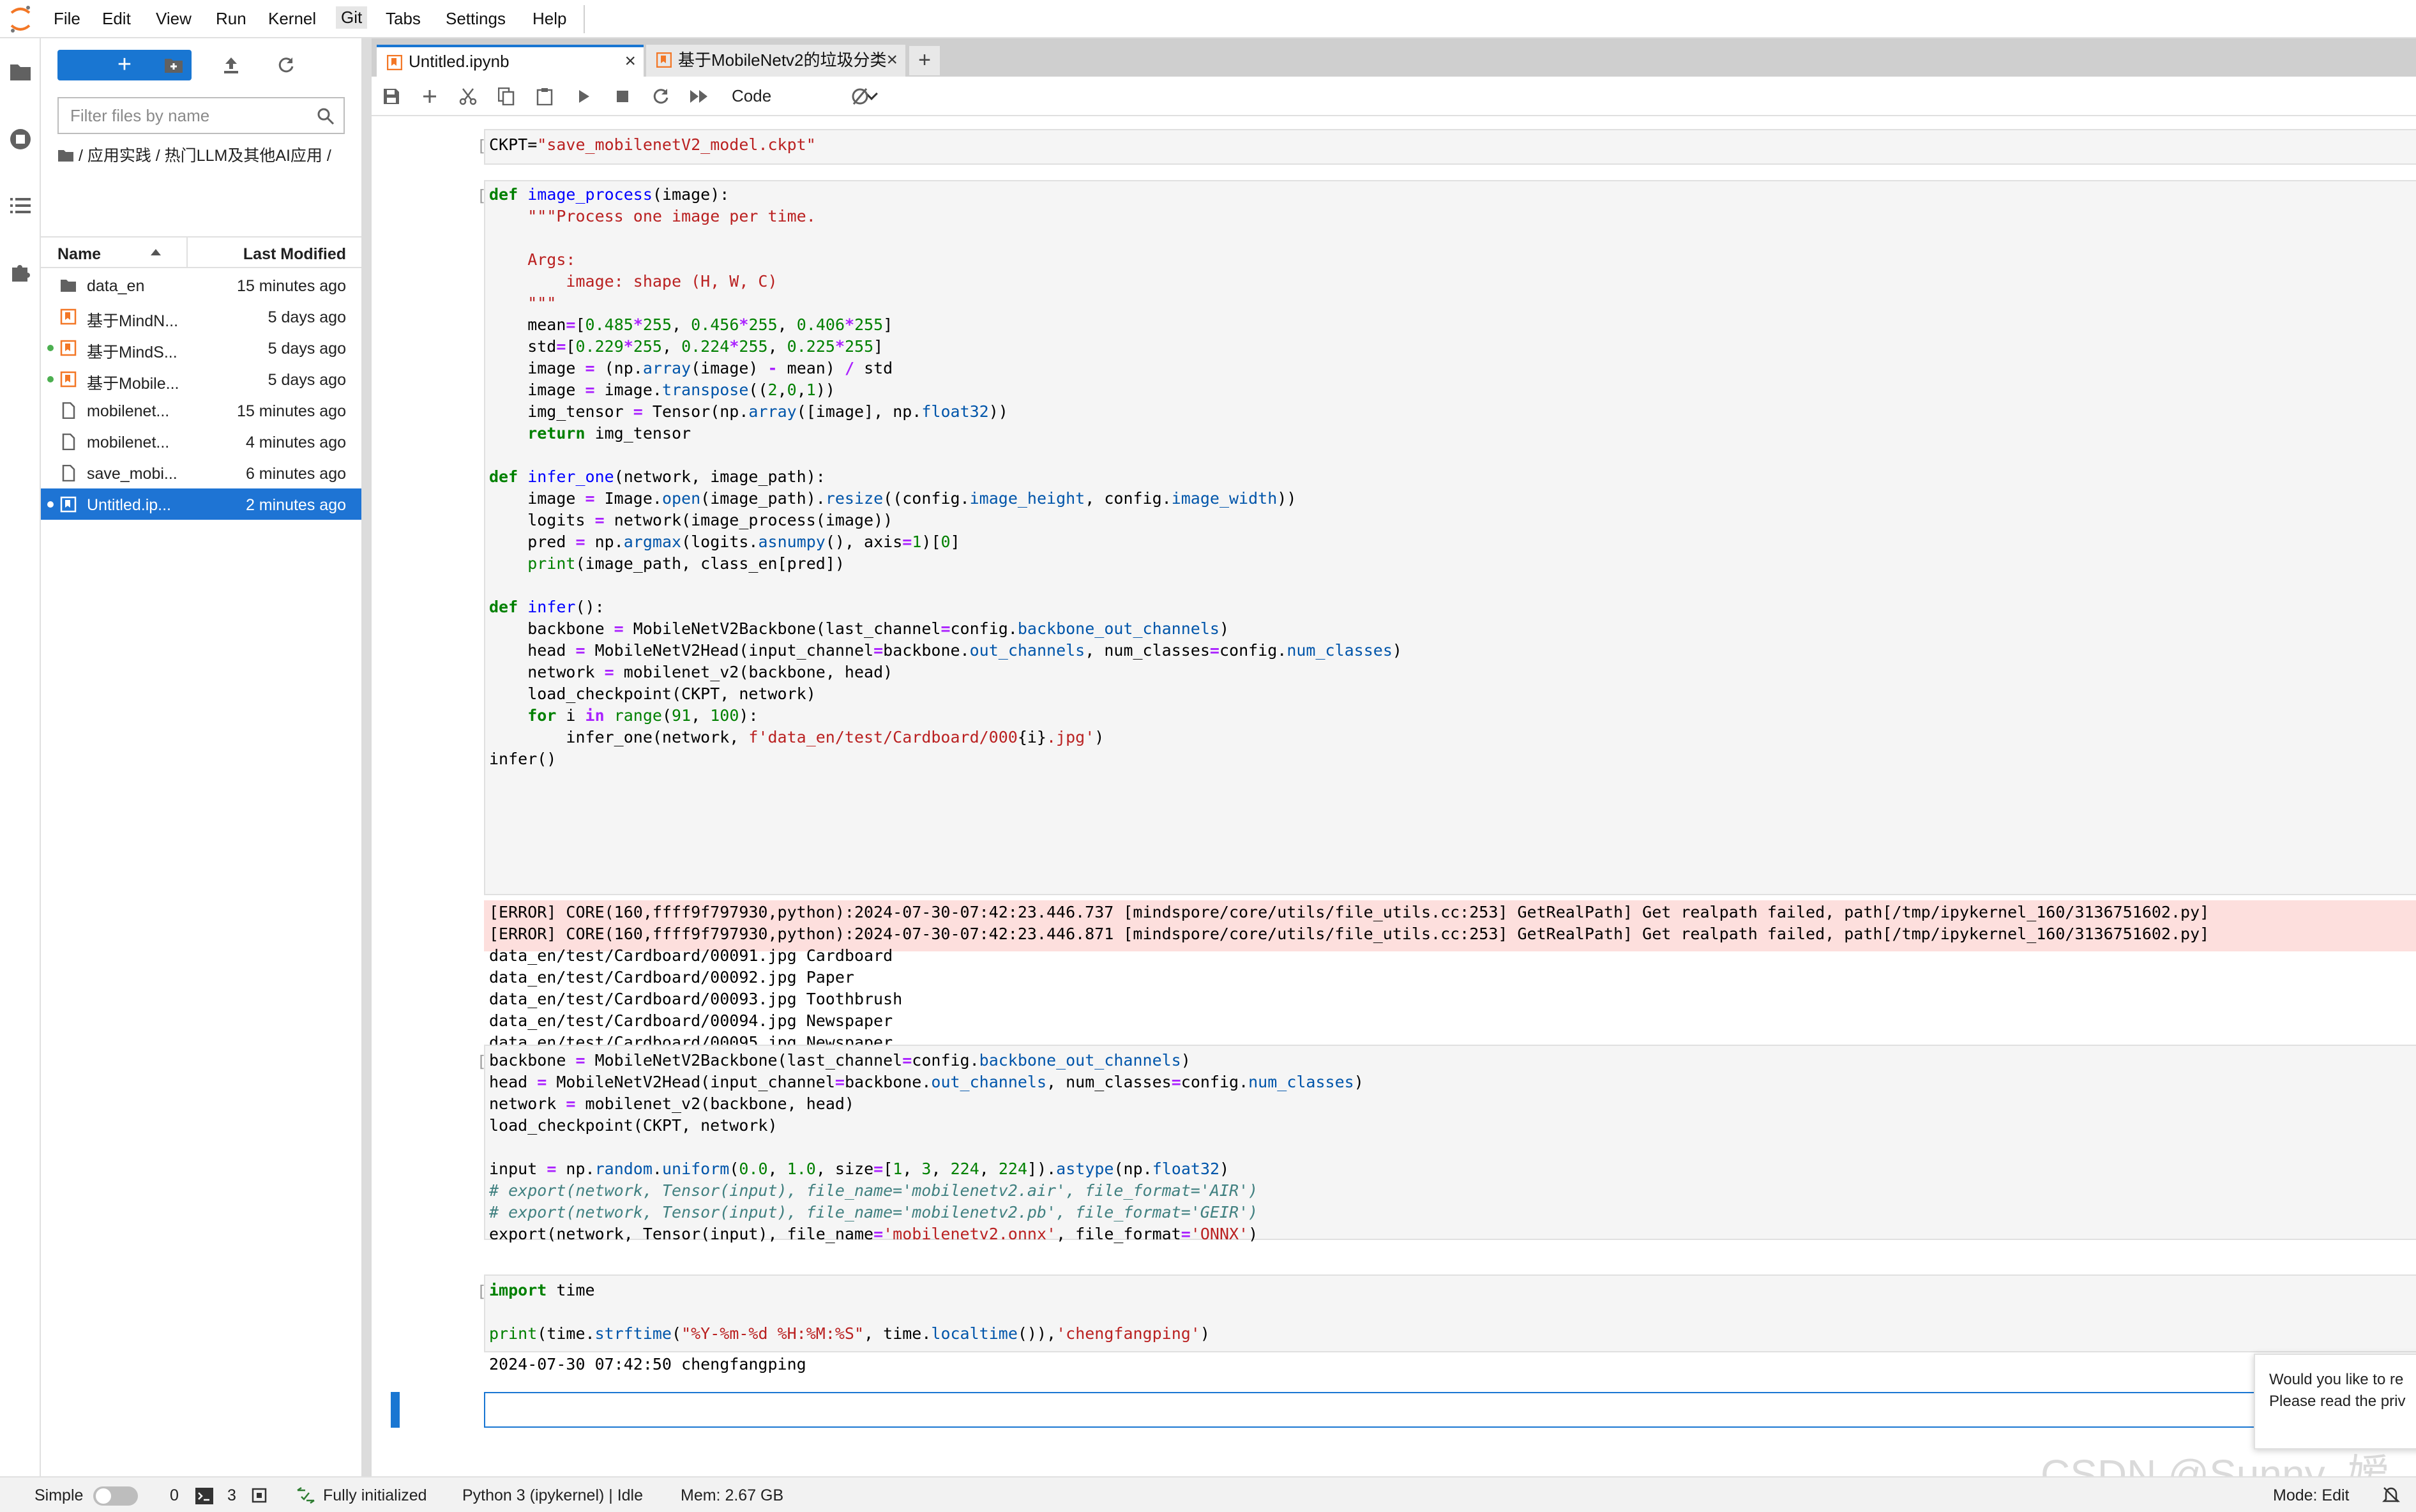 The image size is (2416, 1512). What do you see at coordinates (1450, 1410) in the screenshot?
I see `active-code-cell-input` at bounding box center [1450, 1410].